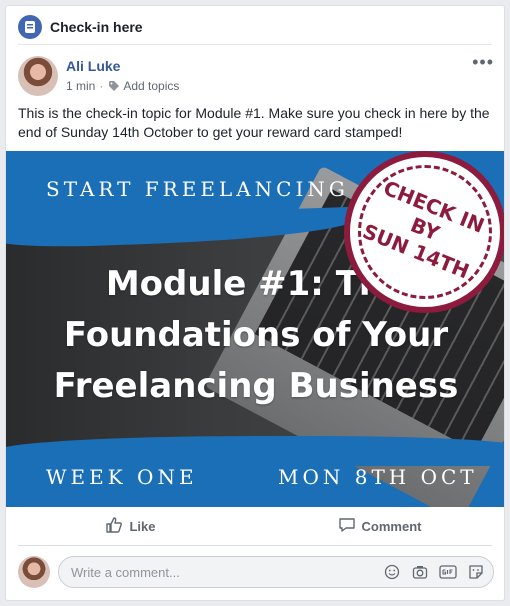  What do you see at coordinates (424, 232) in the screenshot?
I see `check-in-stamp: CHECK IN BY SUN 14TH` at bounding box center [424, 232].